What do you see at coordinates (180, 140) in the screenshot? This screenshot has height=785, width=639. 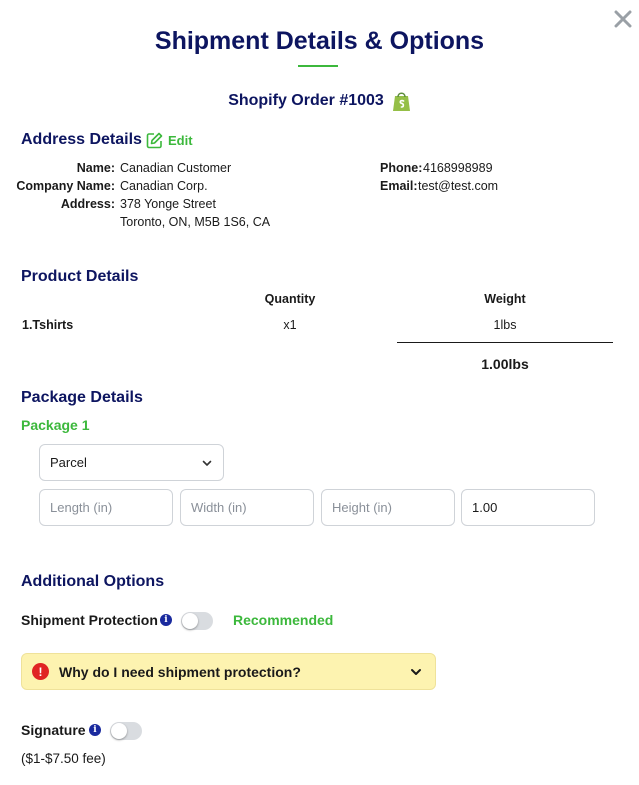 I see `edit-label: Edit` at bounding box center [180, 140].